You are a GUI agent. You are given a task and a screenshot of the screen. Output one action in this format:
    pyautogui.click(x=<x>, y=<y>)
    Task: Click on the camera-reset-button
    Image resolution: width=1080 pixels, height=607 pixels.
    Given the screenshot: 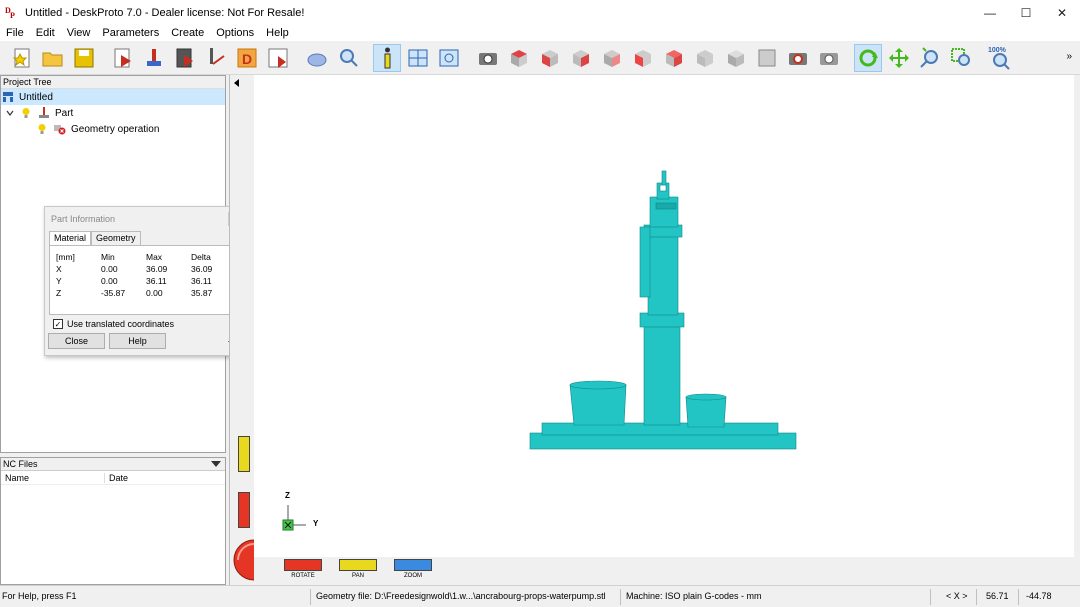 What is the action you would take?
    pyautogui.click(x=798, y=58)
    